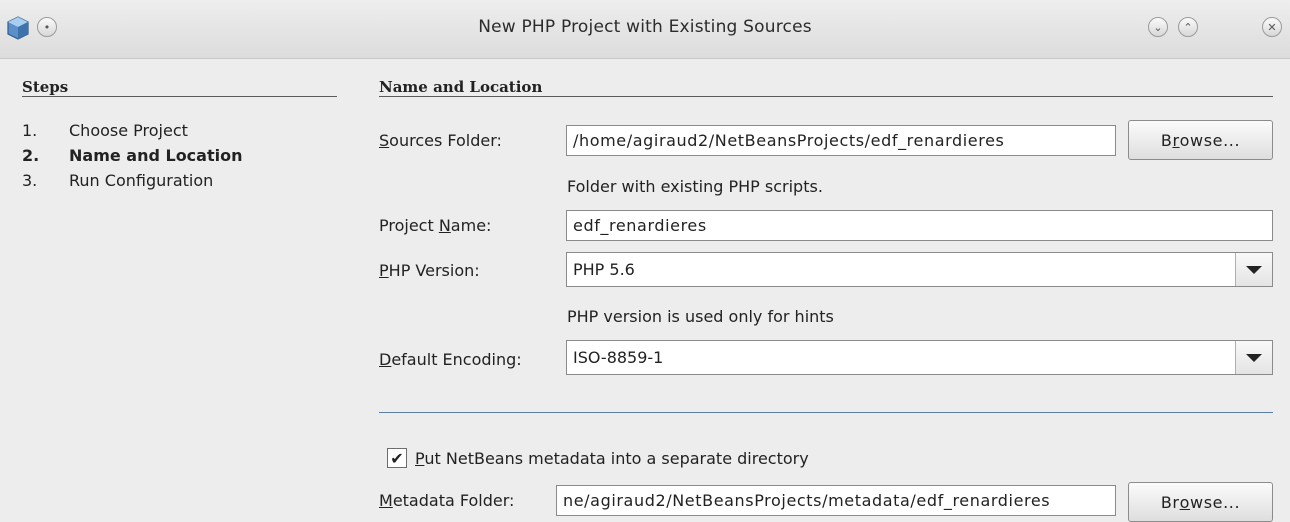  What do you see at coordinates (450, 359) in the screenshot?
I see `default-encoding-label: Default Encoding:` at bounding box center [450, 359].